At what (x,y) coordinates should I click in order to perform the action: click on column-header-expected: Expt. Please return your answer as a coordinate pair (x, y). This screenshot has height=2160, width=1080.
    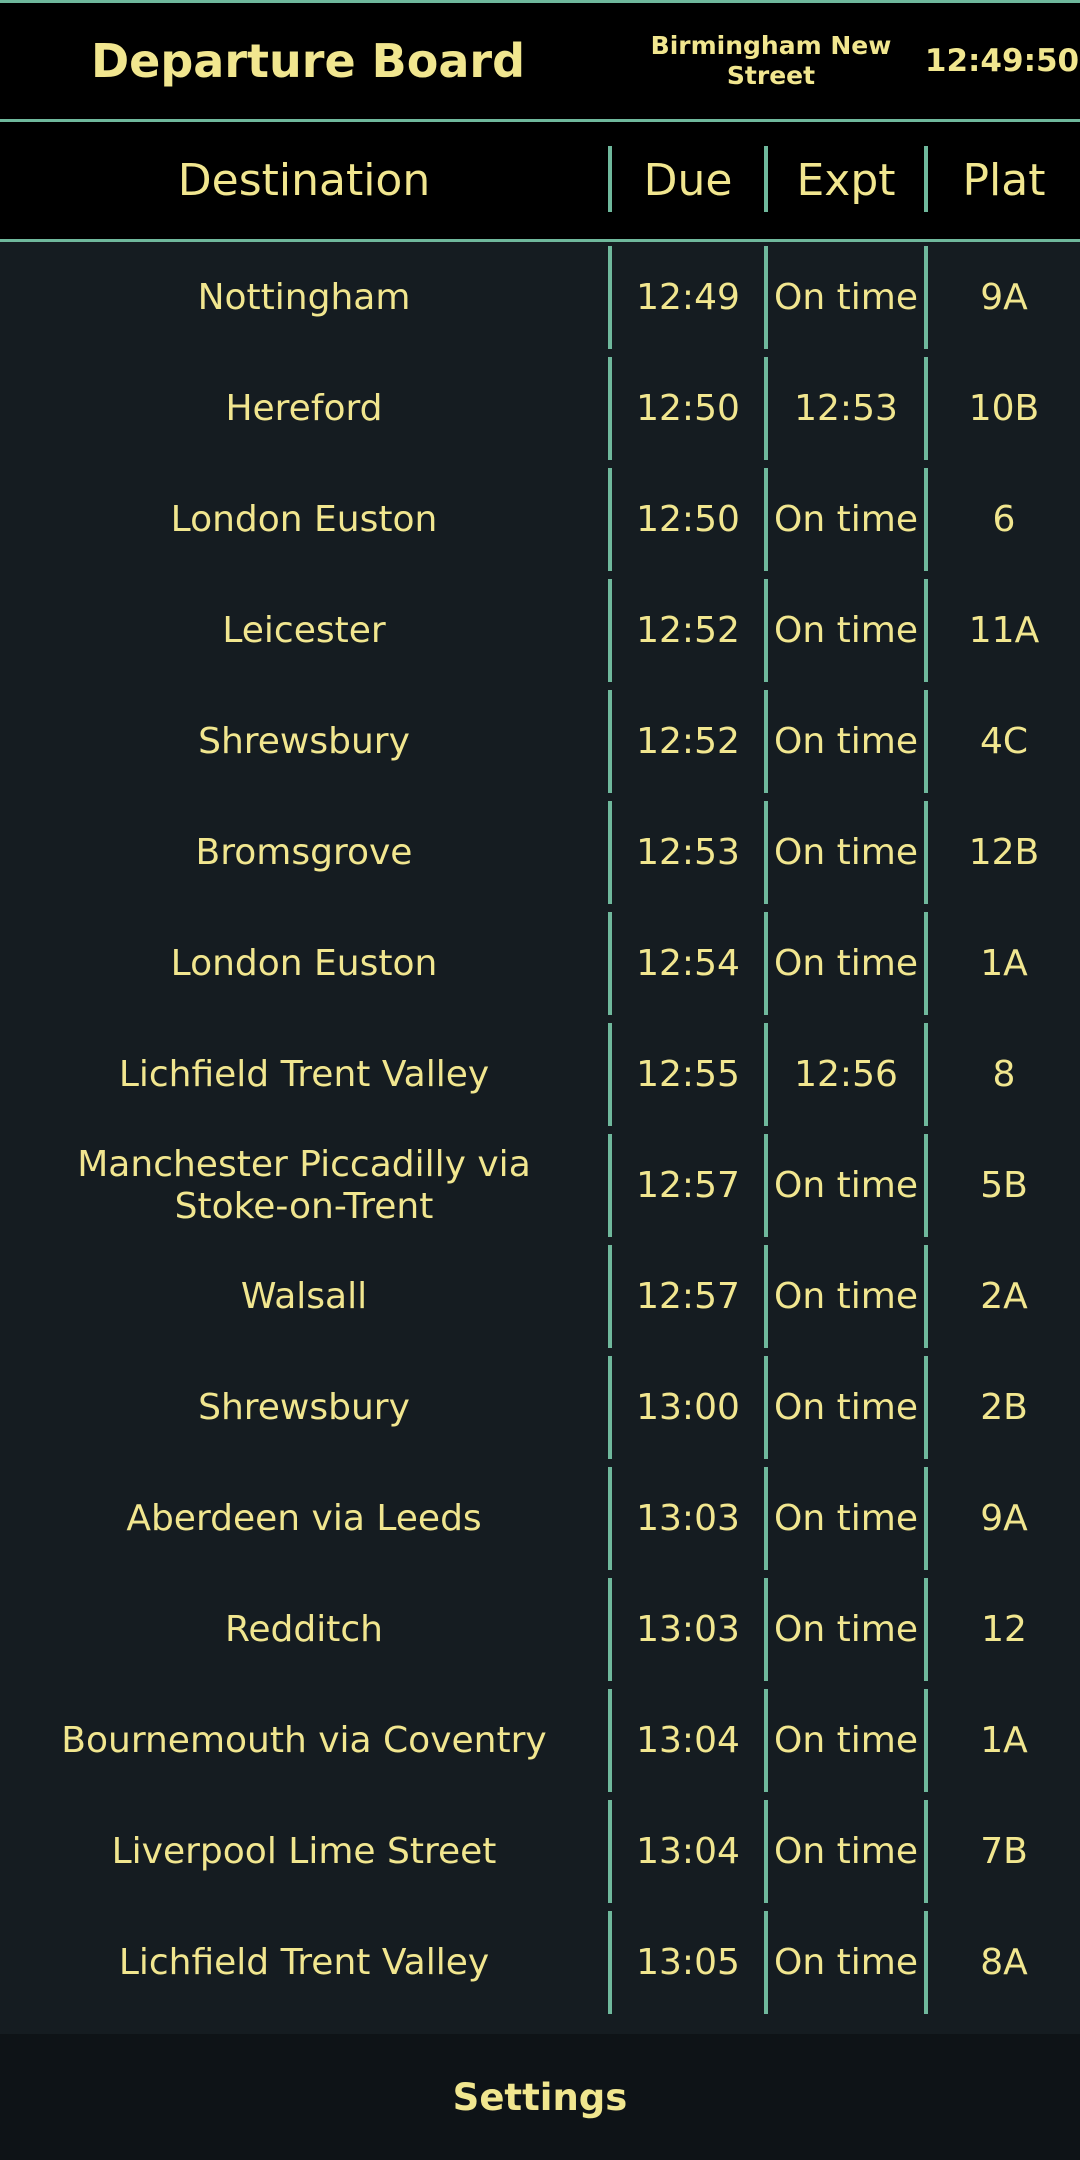
    Looking at the image, I should click on (846, 180).